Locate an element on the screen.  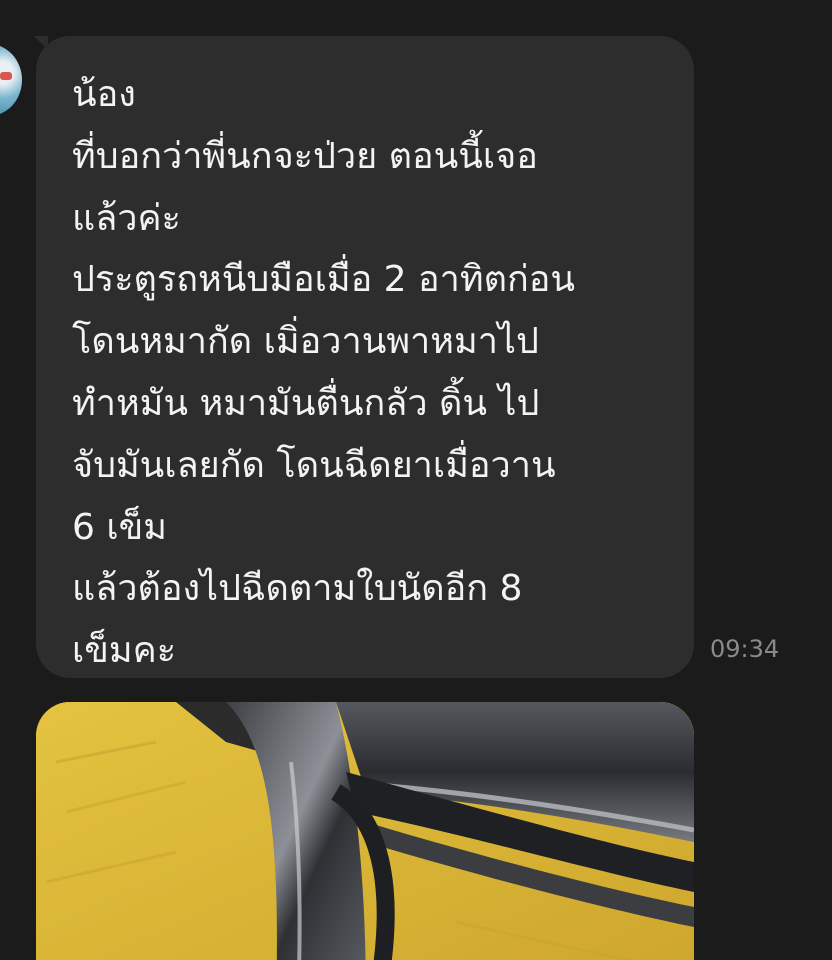
message-line-6: ทำหมัน หมามันตื่นกลัว ดิ้น ไป is located at coordinates (306, 403).